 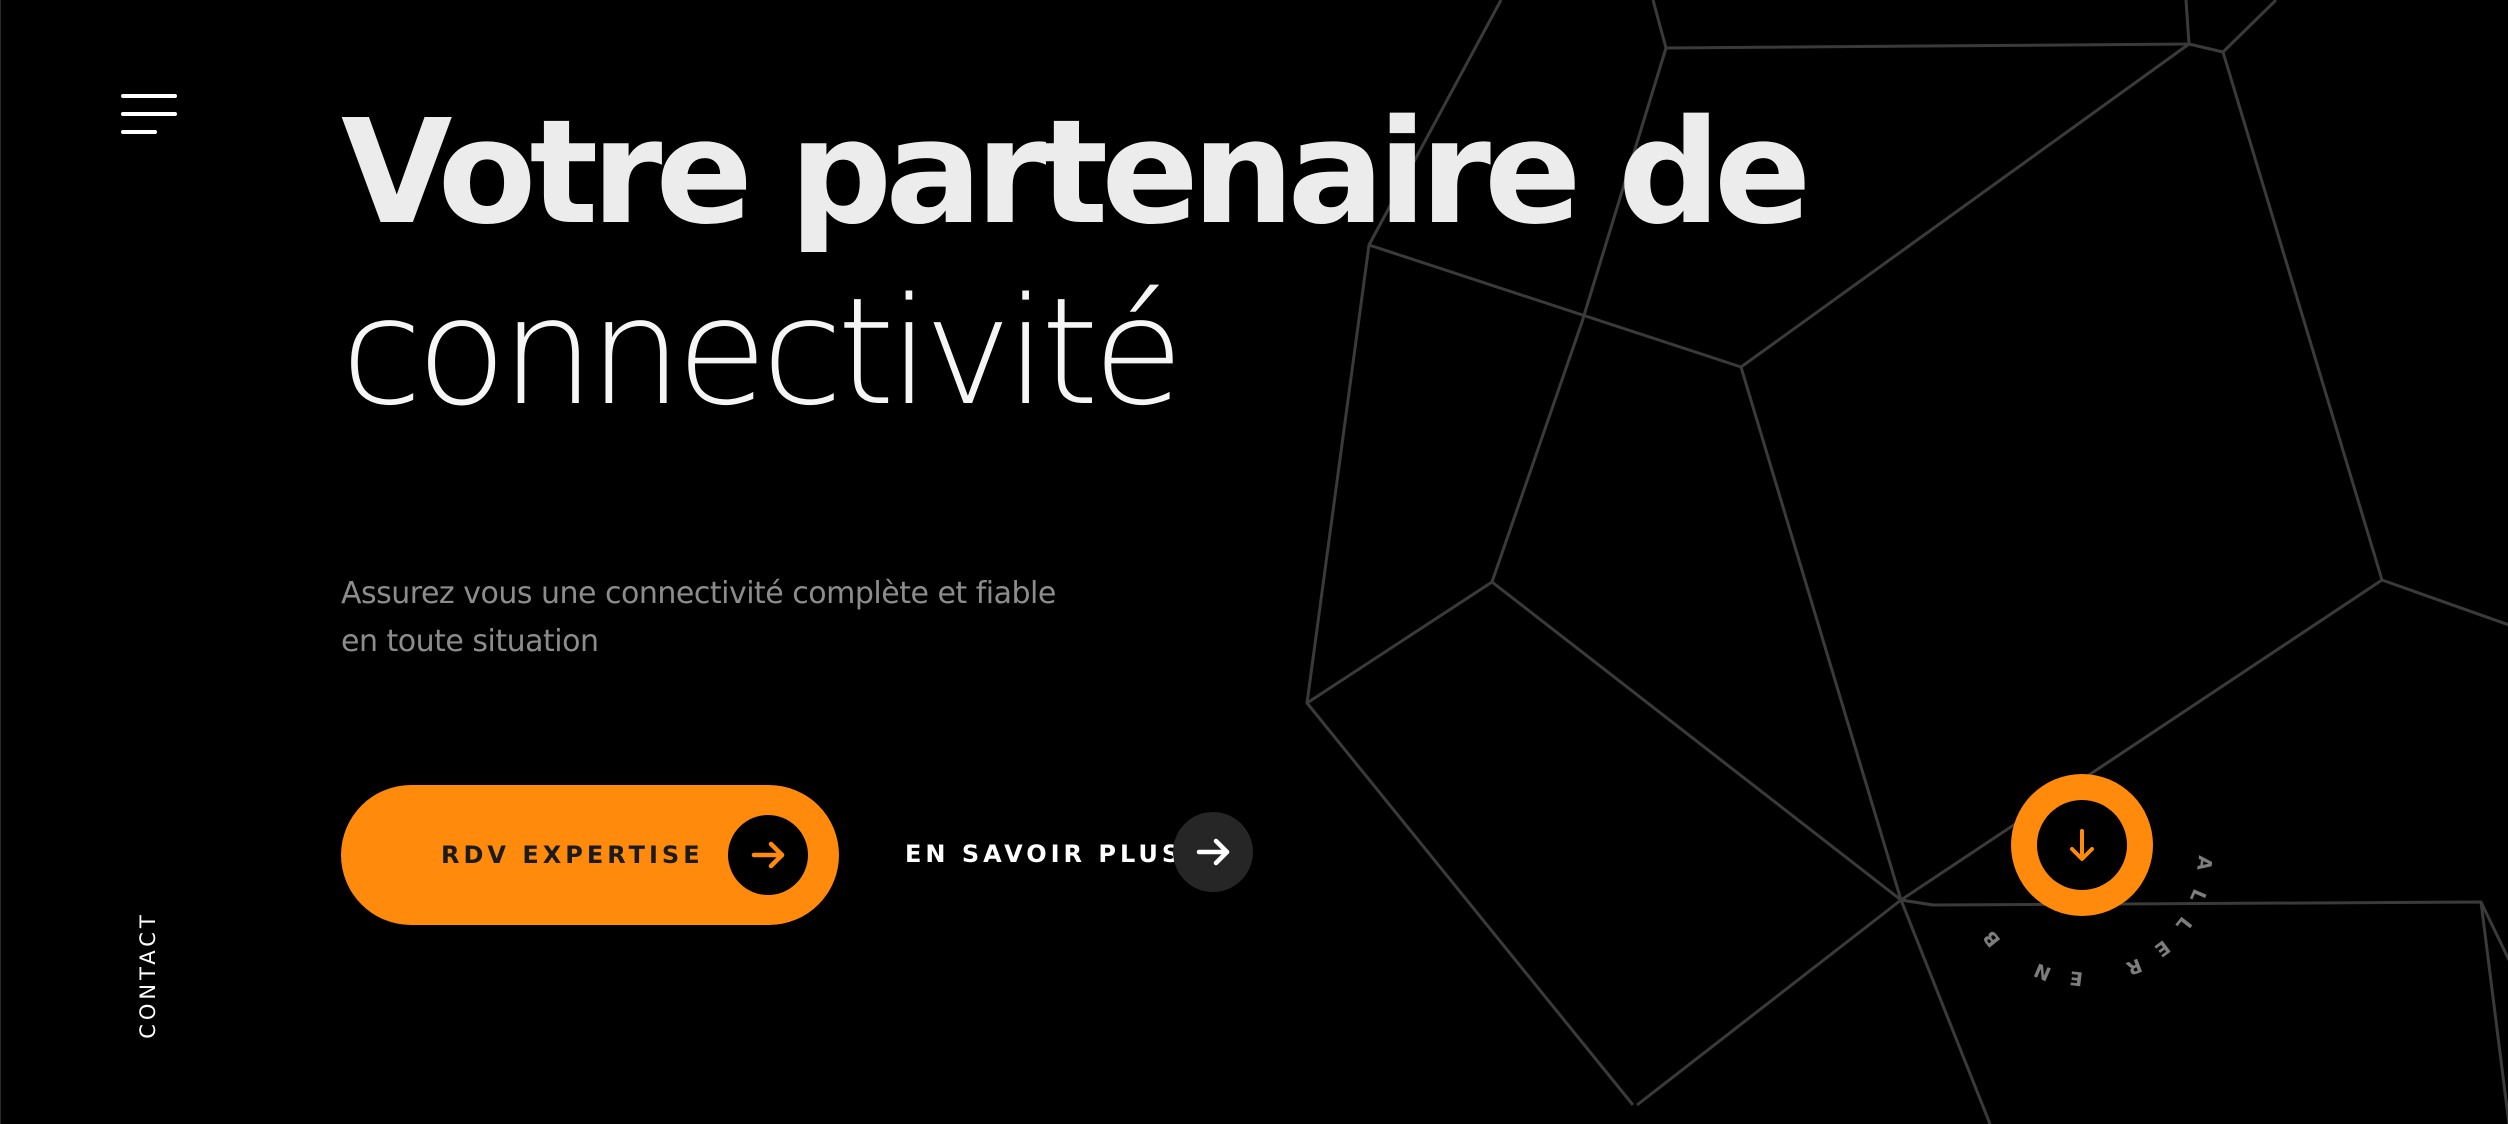 I want to click on hamburger-menu-icon, so click(x=149, y=116).